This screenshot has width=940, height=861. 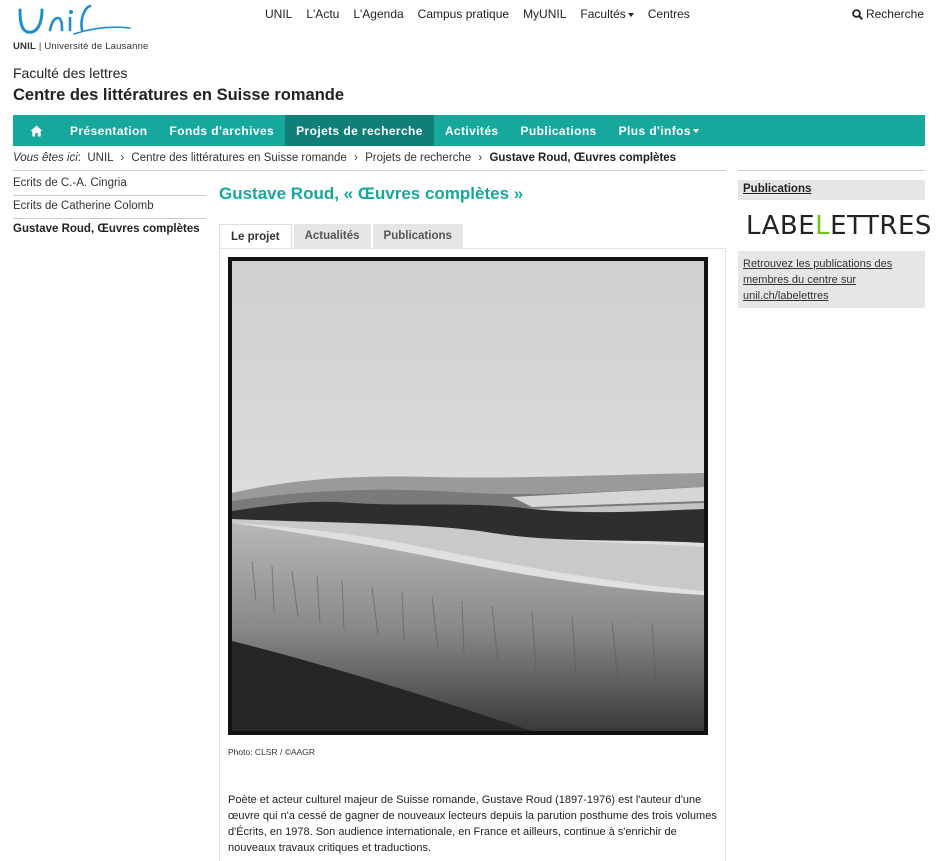 What do you see at coordinates (278, 14) in the screenshot?
I see `topnav-unil: UNIL` at bounding box center [278, 14].